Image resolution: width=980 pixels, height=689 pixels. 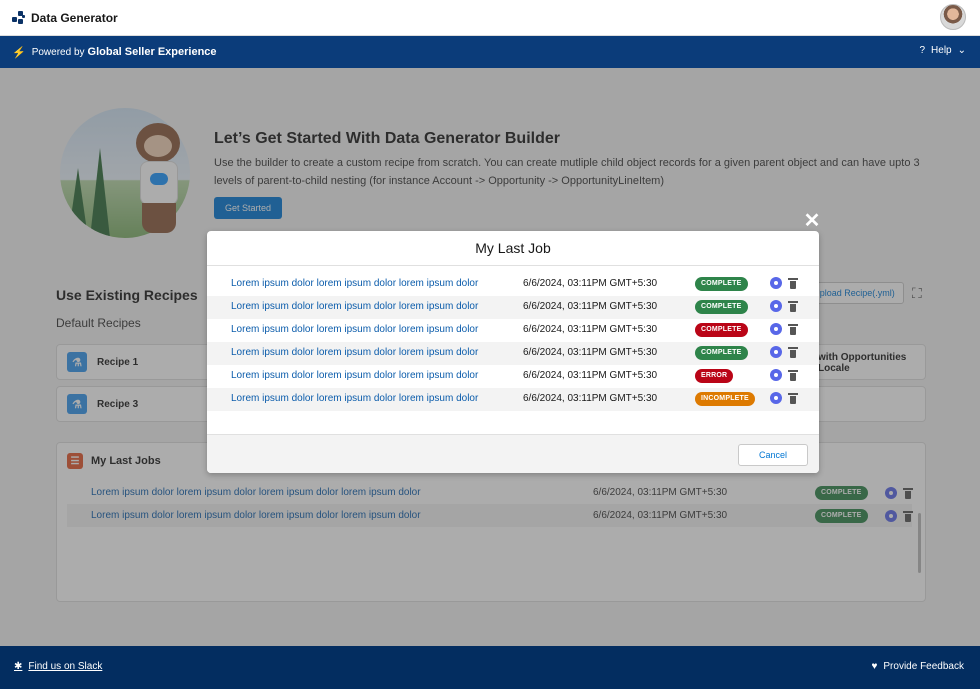 What do you see at coordinates (773, 455) in the screenshot?
I see `cancel-button: Cancel` at bounding box center [773, 455].